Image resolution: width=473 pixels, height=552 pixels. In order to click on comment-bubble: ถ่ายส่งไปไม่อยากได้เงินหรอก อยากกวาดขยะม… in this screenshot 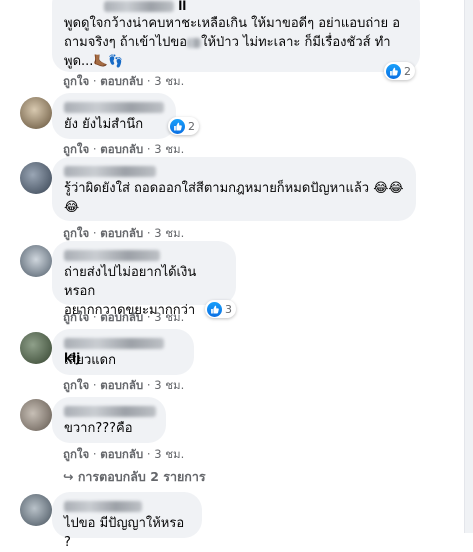, I will do `click(144, 279)`.